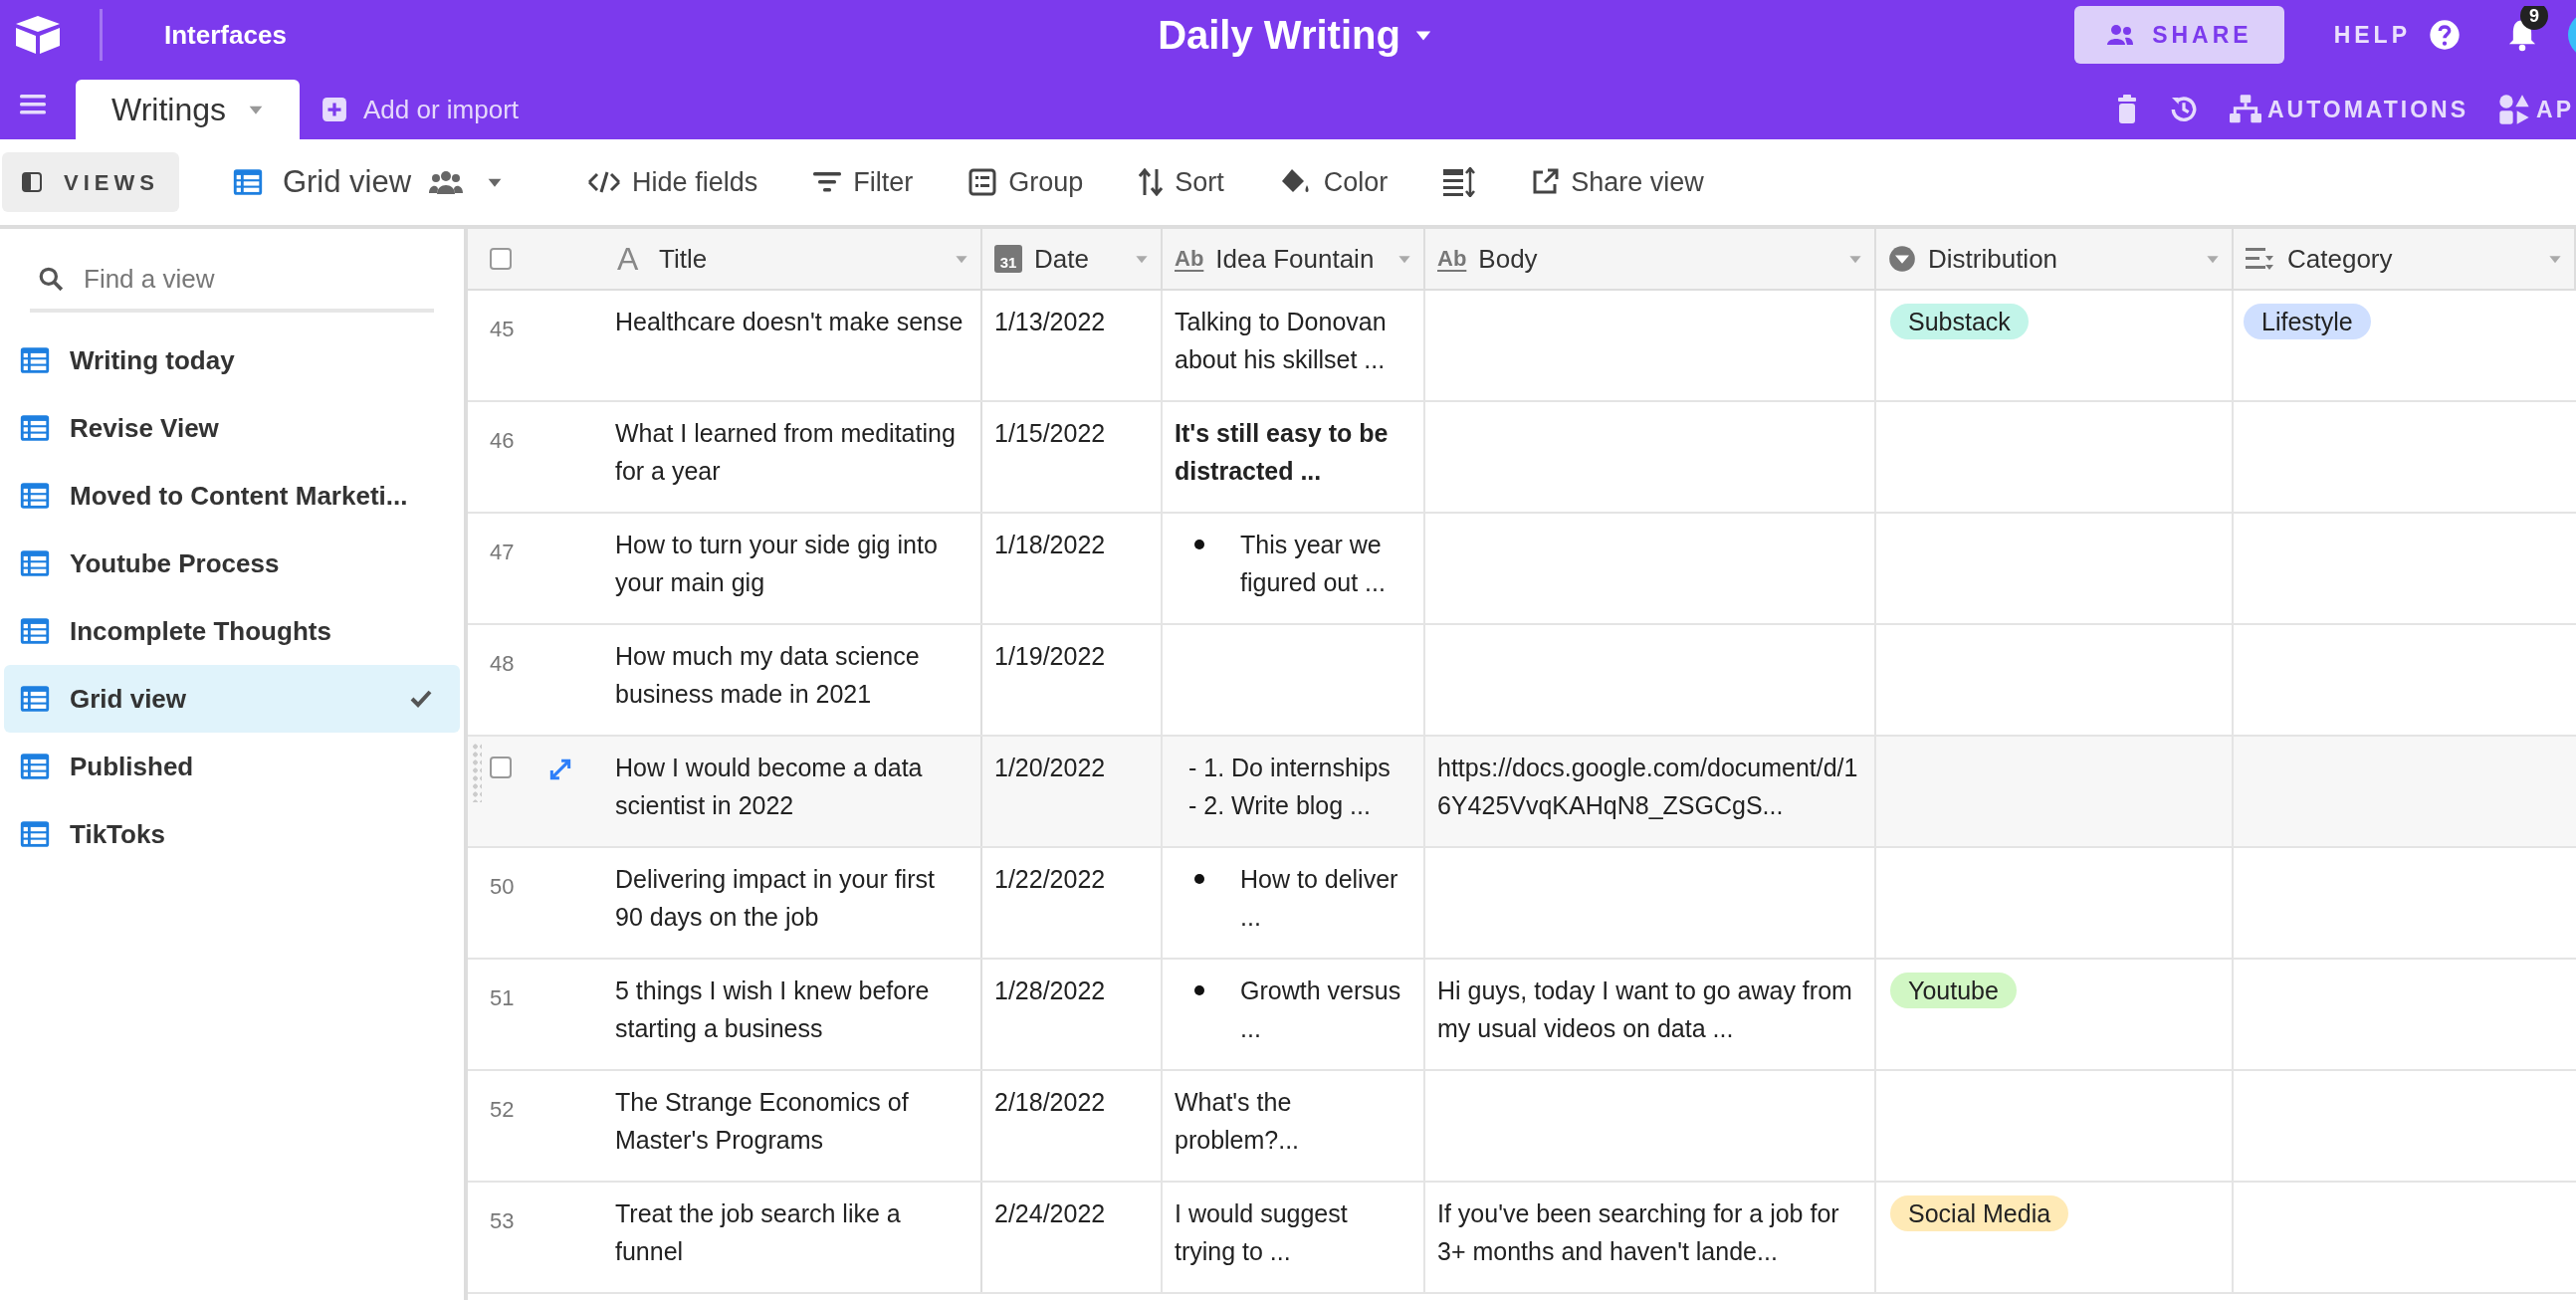  I want to click on row-number: 51, so click(502, 998).